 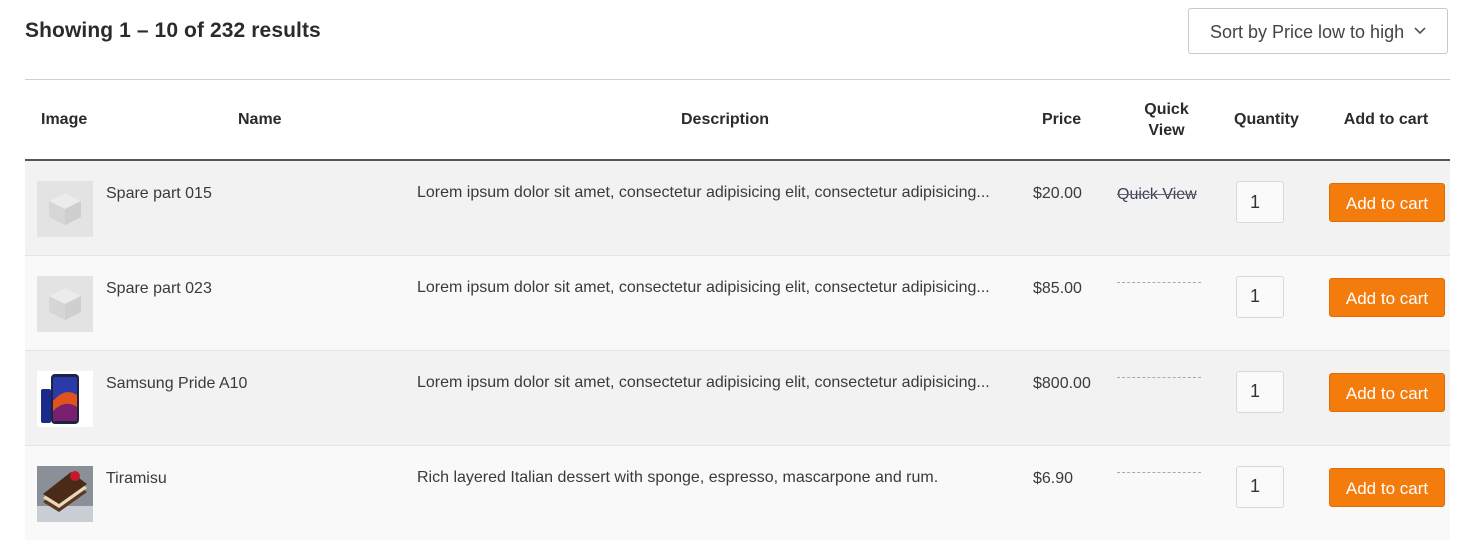 What do you see at coordinates (65, 120) in the screenshot?
I see `header-image: Image` at bounding box center [65, 120].